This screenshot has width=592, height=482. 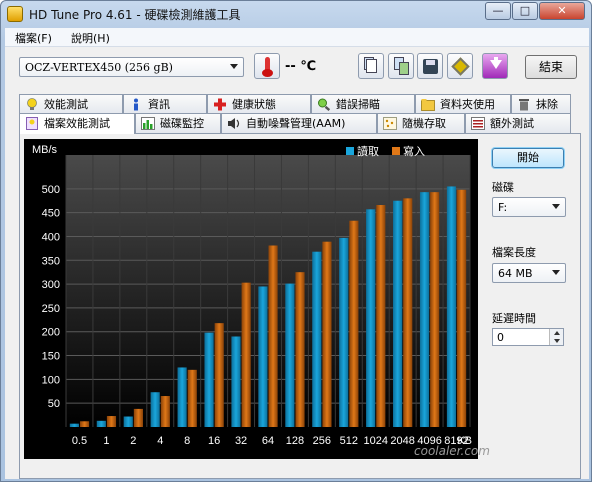 I want to click on file-size-select: 64 MB, so click(x=529, y=273).